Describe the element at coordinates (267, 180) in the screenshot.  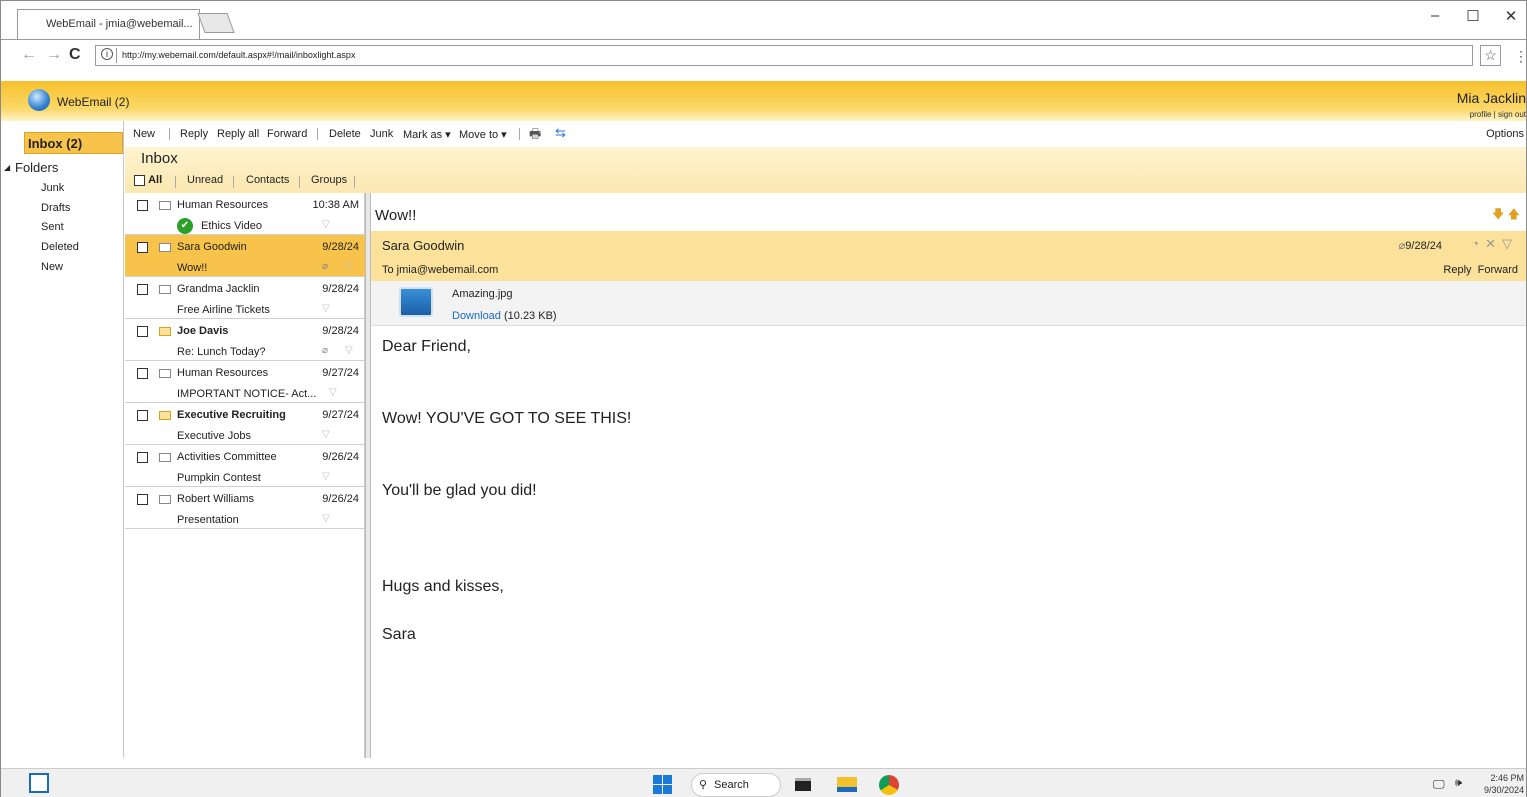
I see `filter-contacts: Contacts` at that location.